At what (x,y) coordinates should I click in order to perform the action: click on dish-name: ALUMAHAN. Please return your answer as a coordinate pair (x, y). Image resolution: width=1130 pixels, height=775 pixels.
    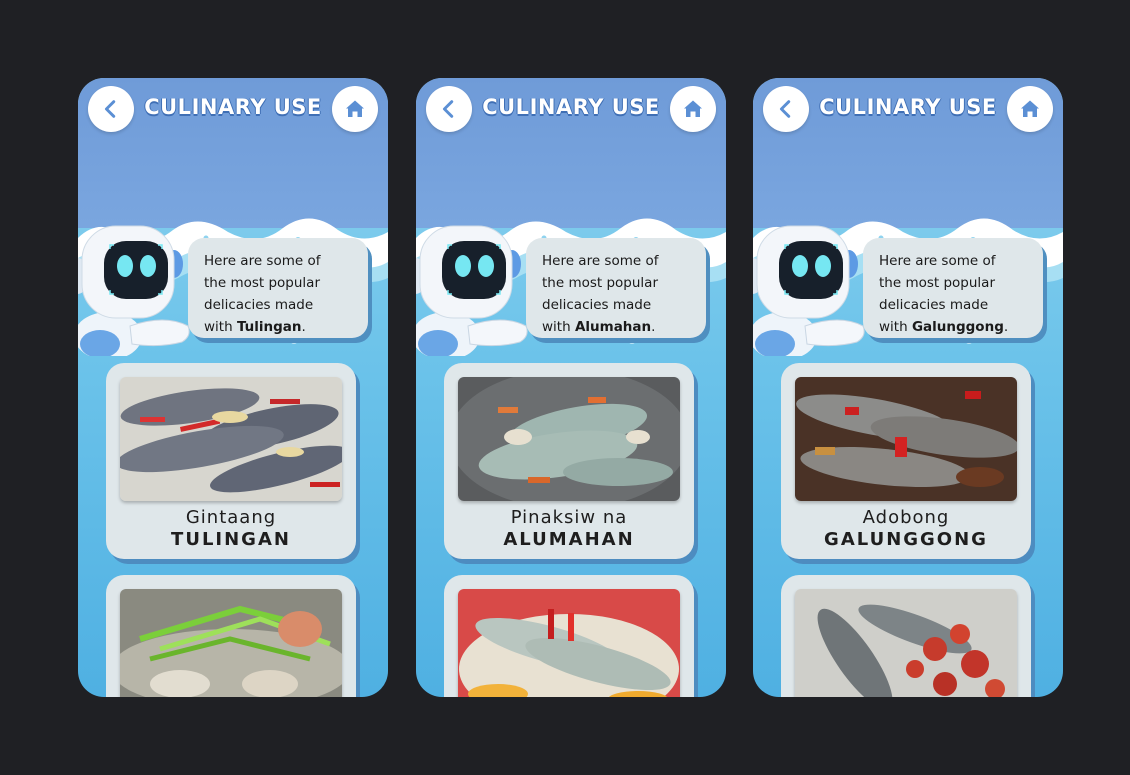
    Looking at the image, I should click on (569, 539).